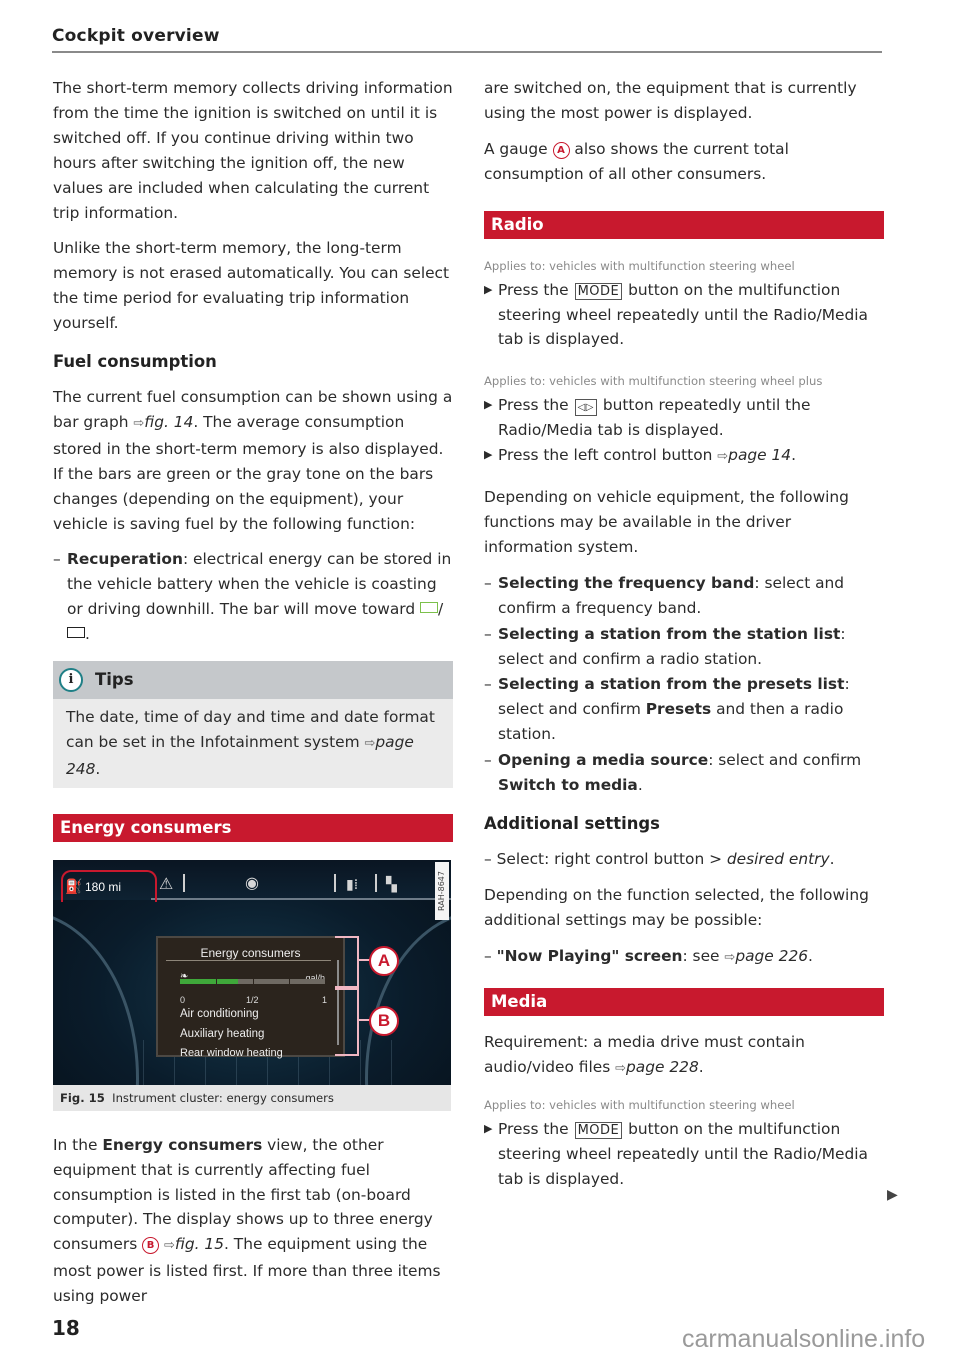 Image resolution: width=960 pixels, height=1361 pixels. Describe the element at coordinates (253, 680) in the screenshot. I see `tips-header: i Tips` at that location.